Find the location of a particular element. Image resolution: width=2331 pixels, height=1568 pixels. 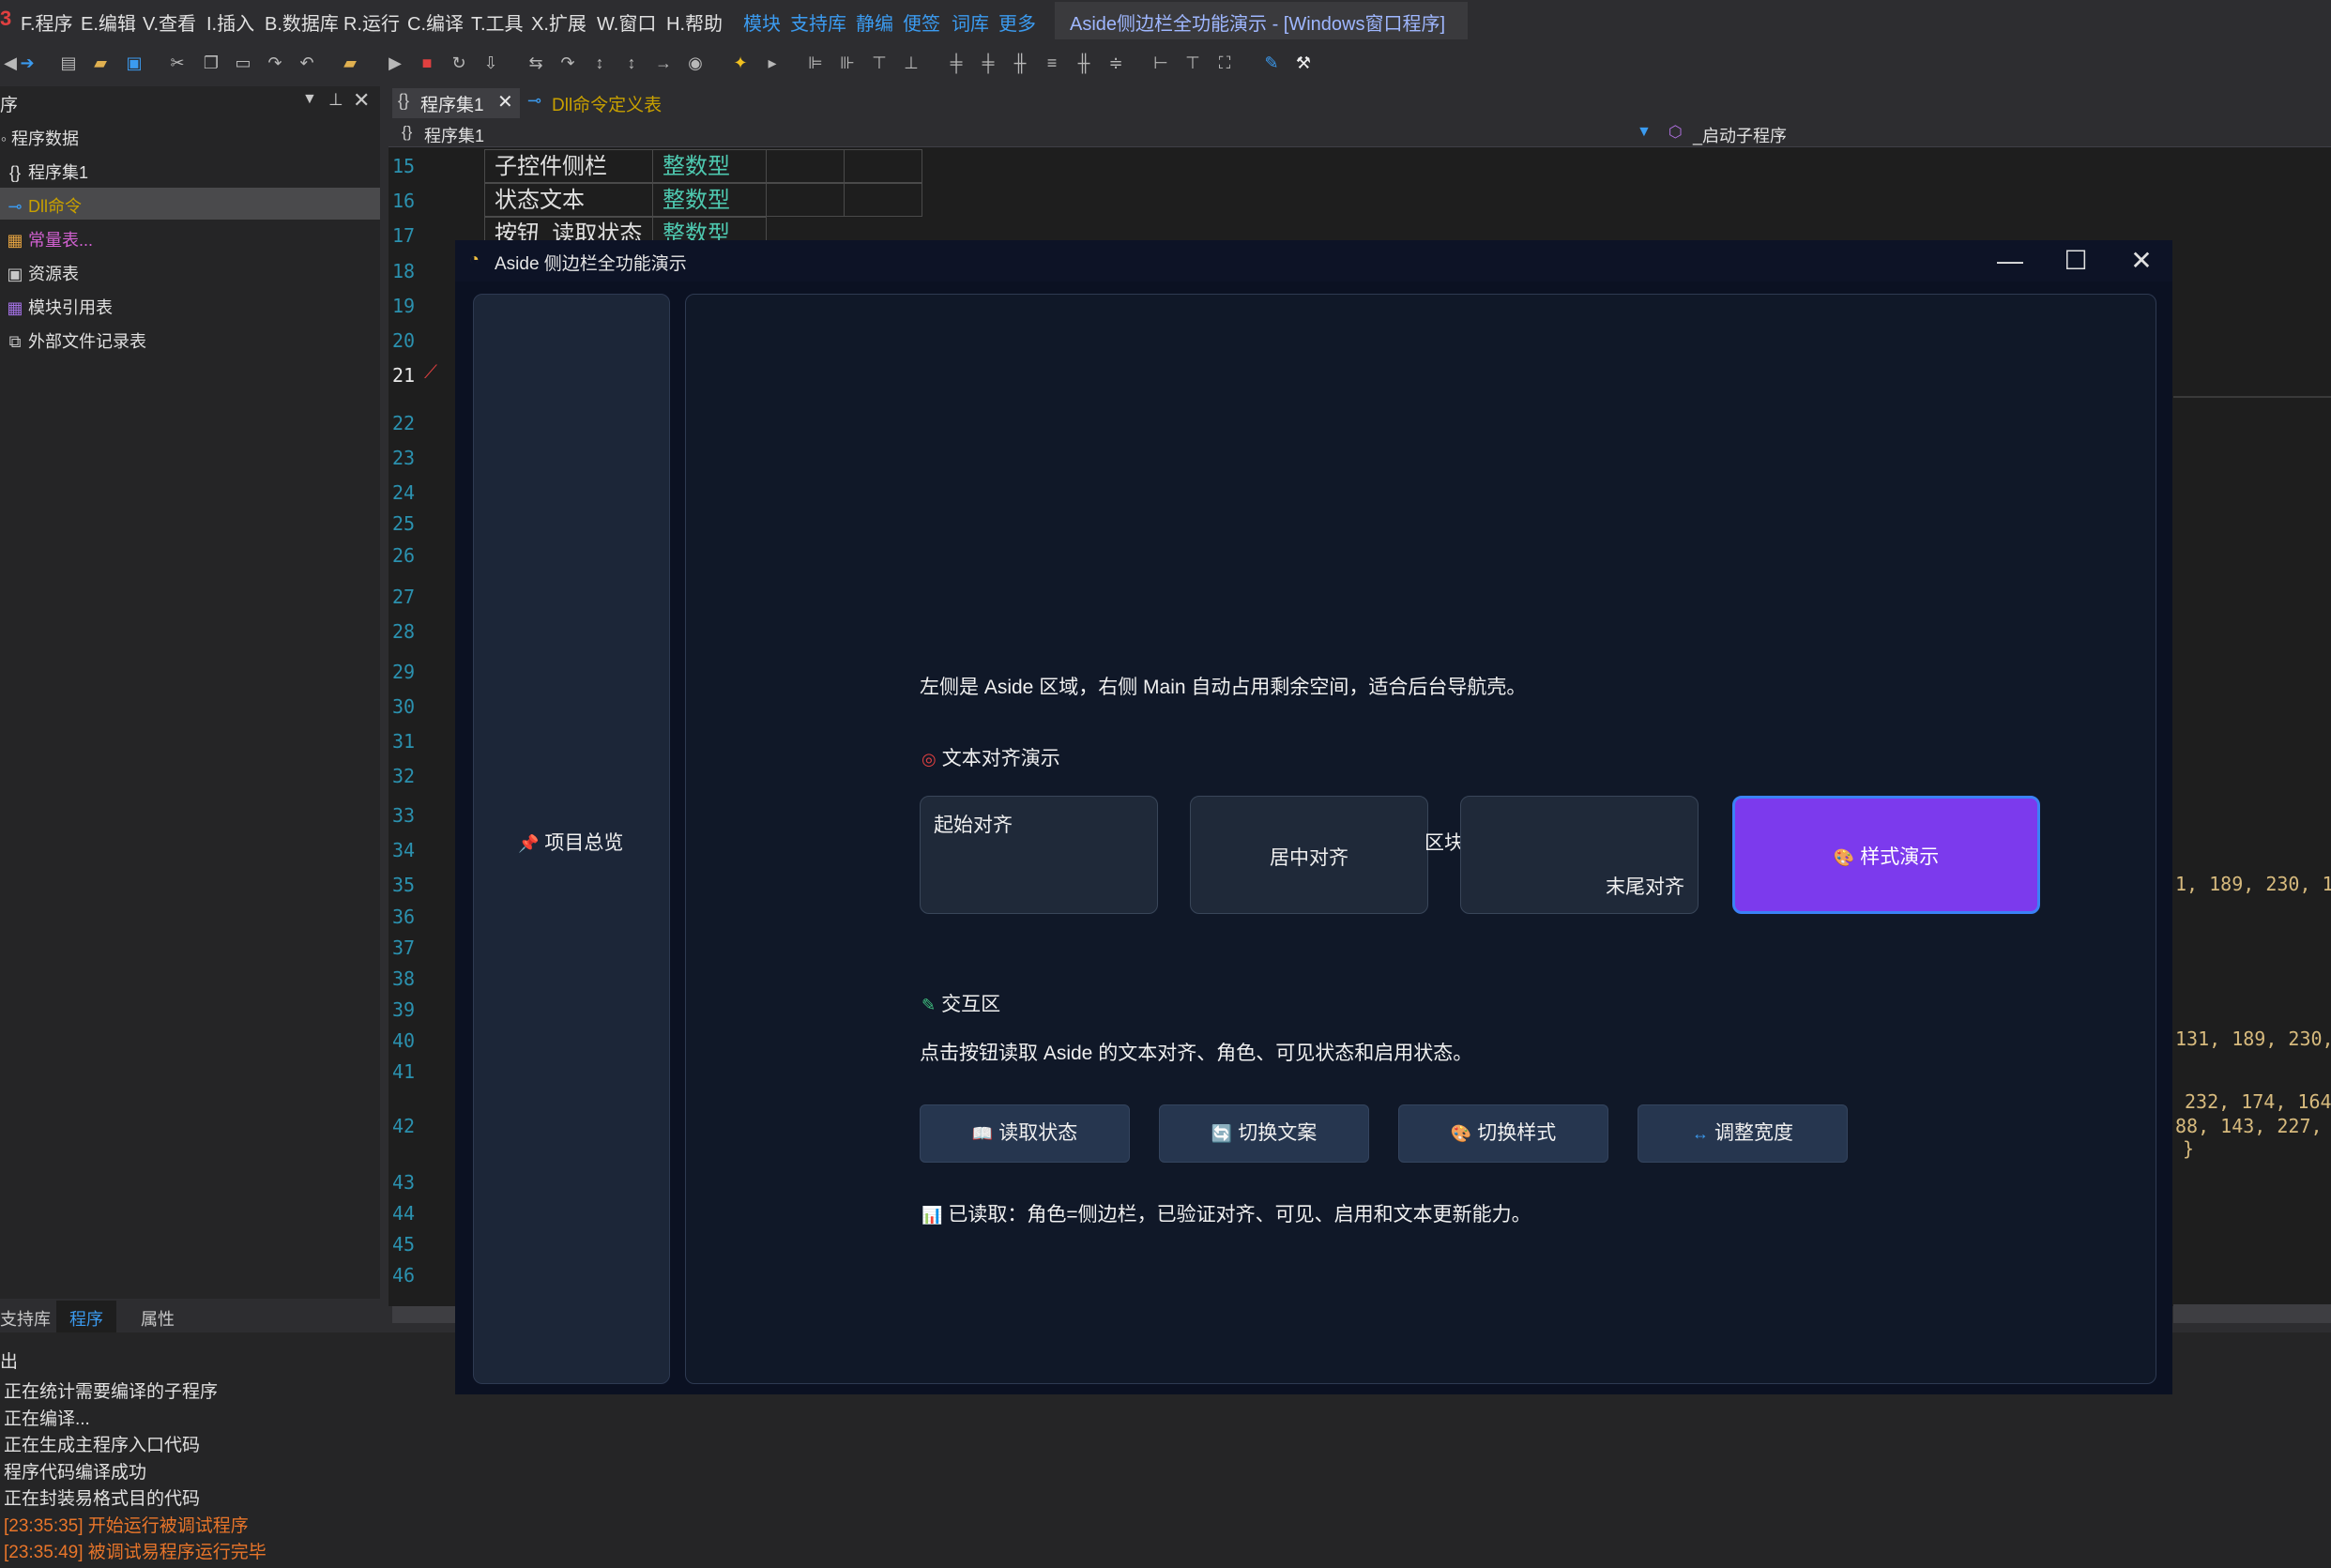

same-width-icon: ⊢ is located at coordinates (1160, 63).